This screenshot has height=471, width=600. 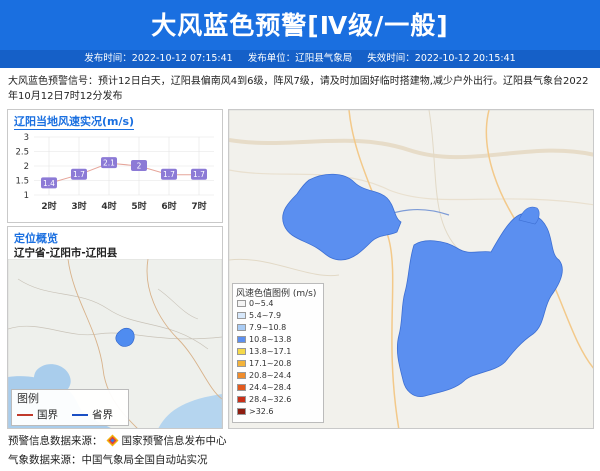 I want to click on map-legend-title: 图例, so click(x=28, y=398).